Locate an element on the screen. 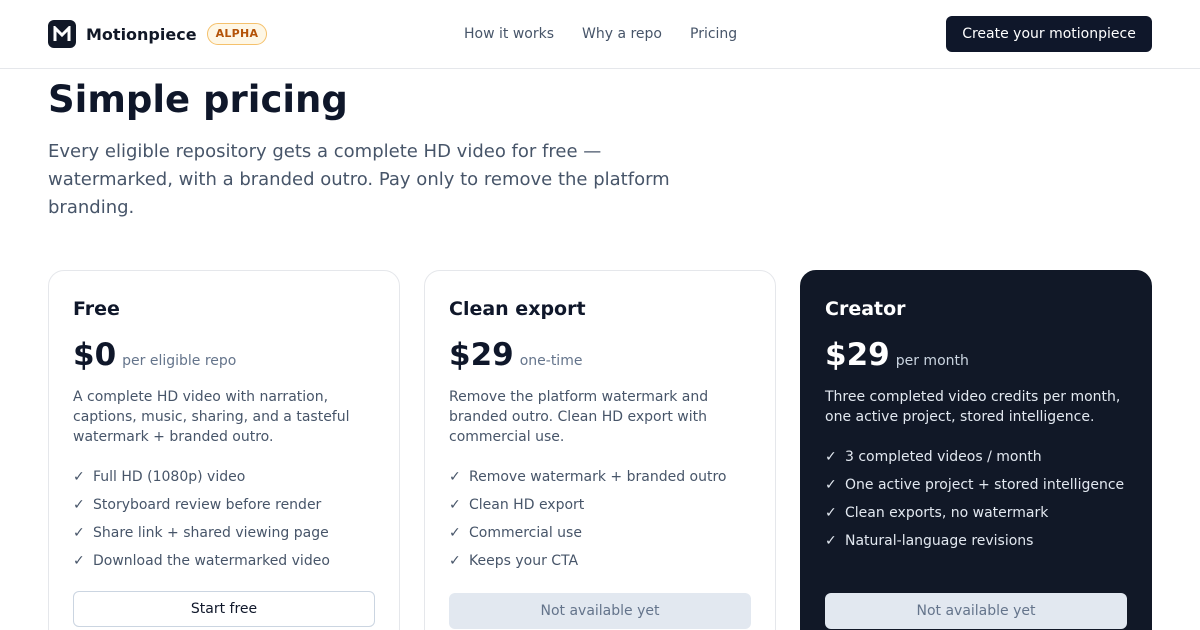 Image resolution: width=1200 pixels, height=630 pixels. feature-item: ✓ Storyboard review before render is located at coordinates (224, 509).